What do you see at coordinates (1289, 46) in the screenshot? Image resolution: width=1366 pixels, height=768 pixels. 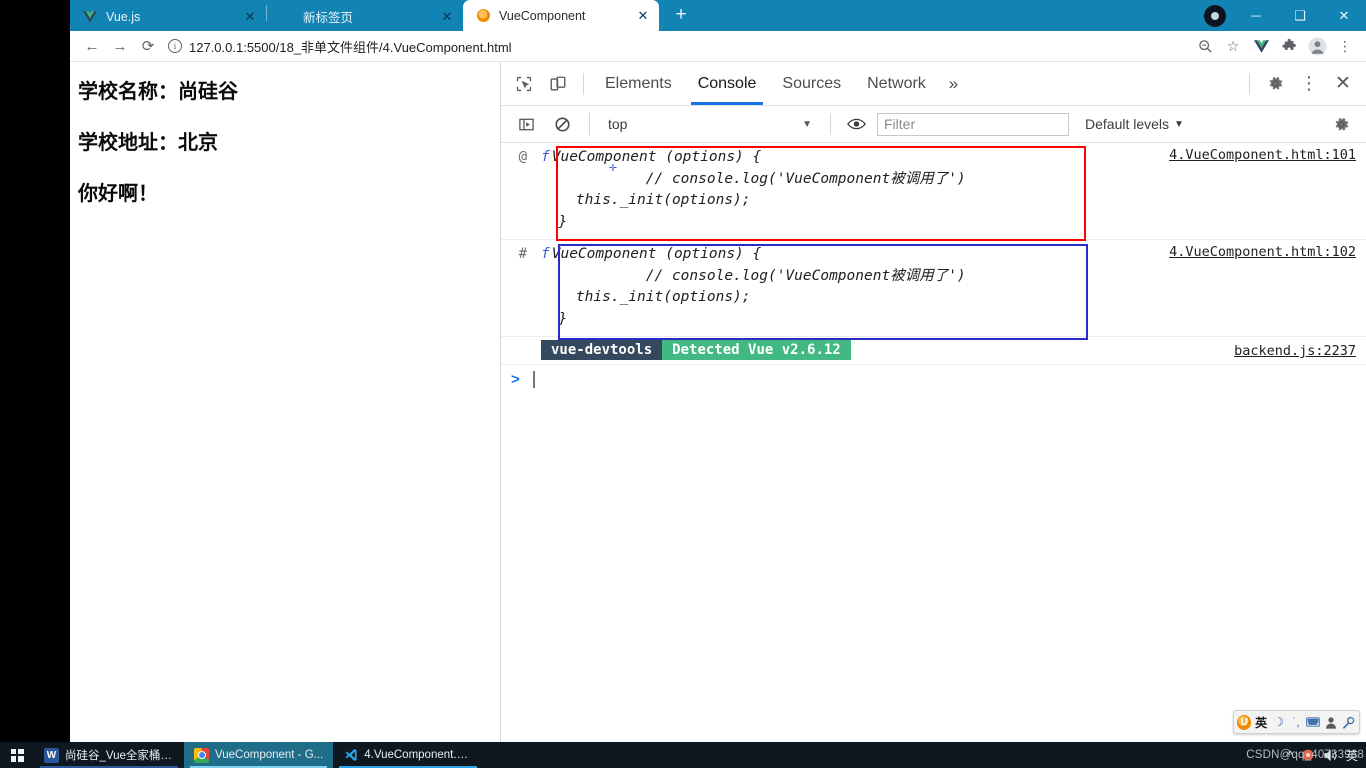 I see `extensions-puzzle-icon` at bounding box center [1289, 46].